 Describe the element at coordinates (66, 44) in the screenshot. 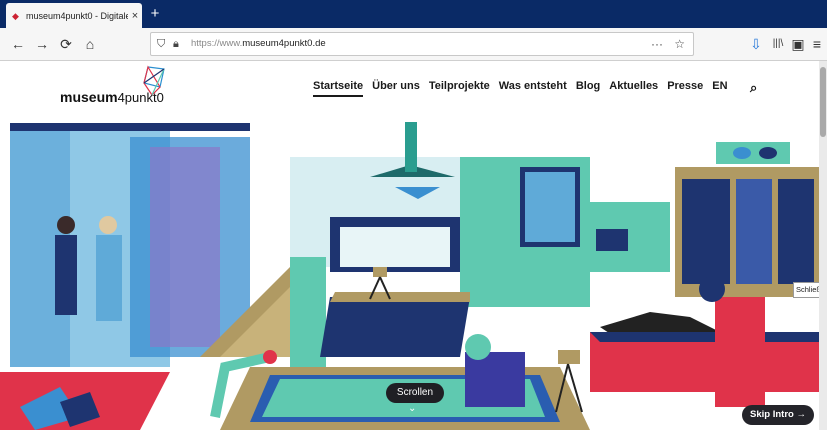

I see `reload-button: ⟳` at that location.